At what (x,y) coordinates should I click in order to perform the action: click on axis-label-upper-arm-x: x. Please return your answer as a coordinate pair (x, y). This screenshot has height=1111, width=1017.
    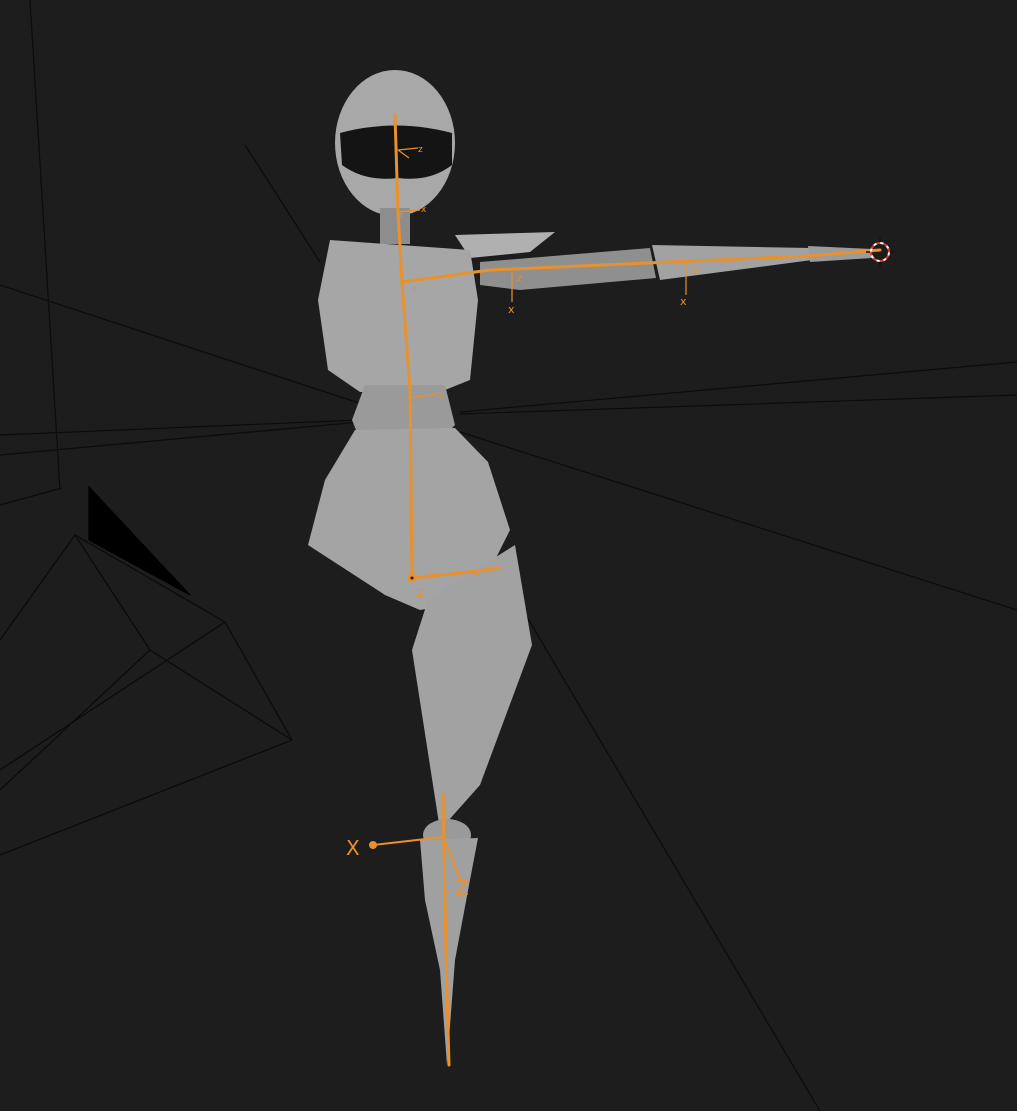
    Looking at the image, I should click on (511, 309).